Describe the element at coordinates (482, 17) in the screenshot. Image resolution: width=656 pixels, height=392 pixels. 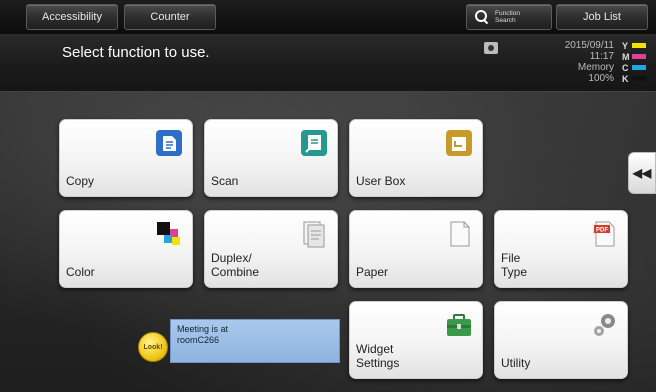
I see `search-icon` at that location.